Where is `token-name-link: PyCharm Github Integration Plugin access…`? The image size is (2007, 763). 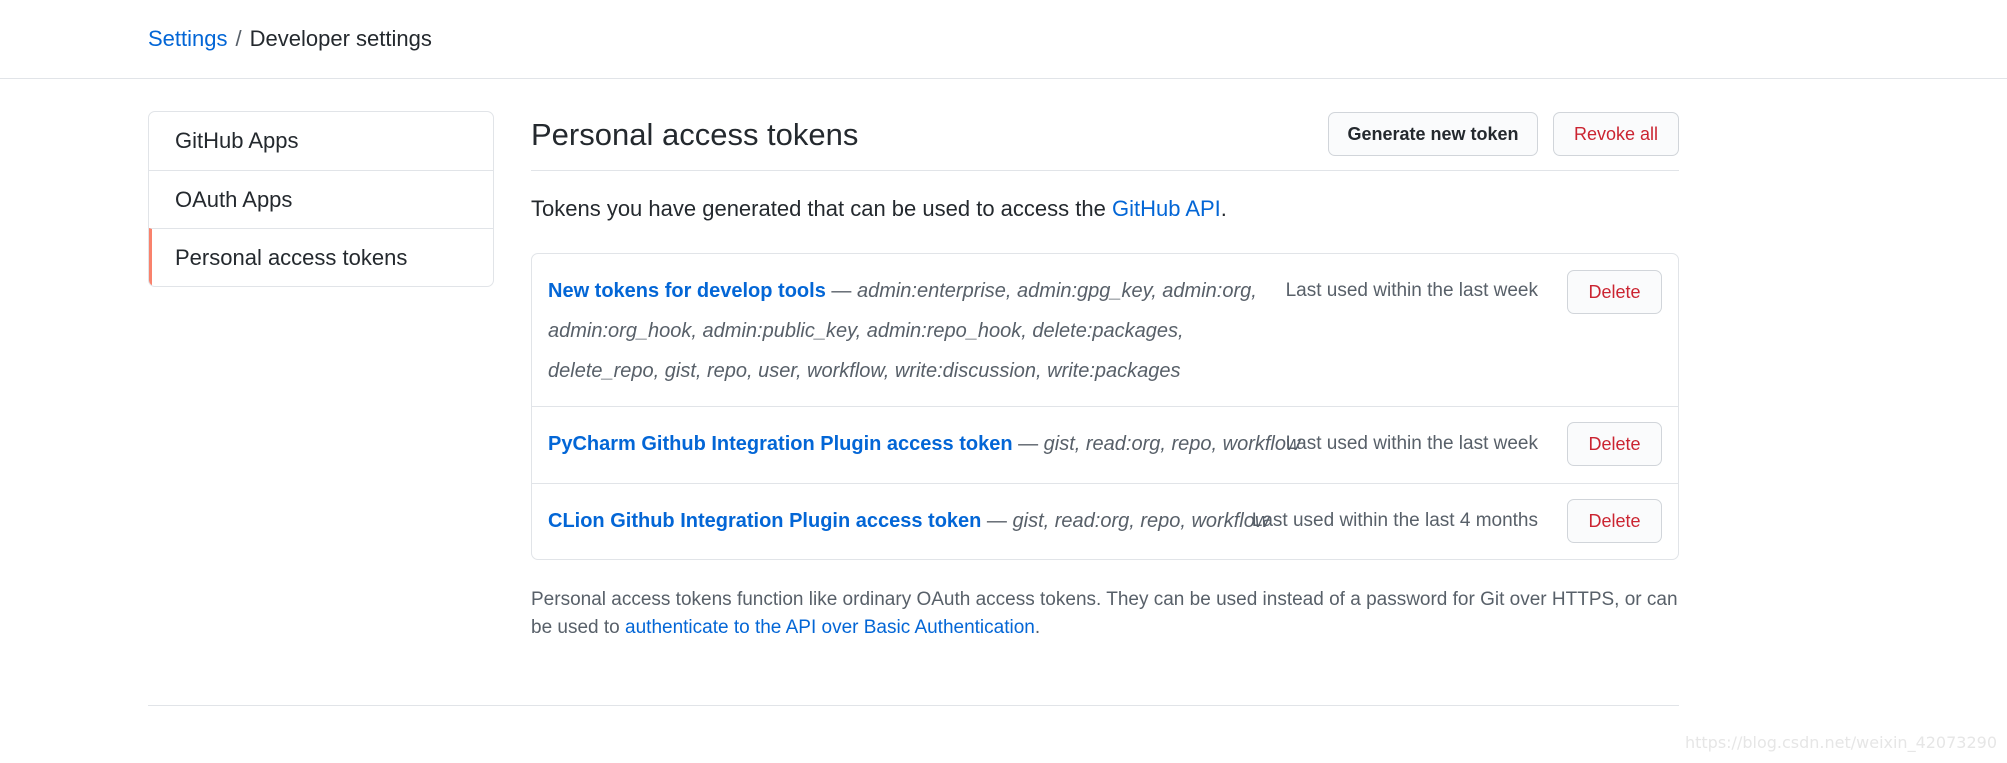 token-name-link: PyCharm Github Integration Plugin access… is located at coordinates (780, 444).